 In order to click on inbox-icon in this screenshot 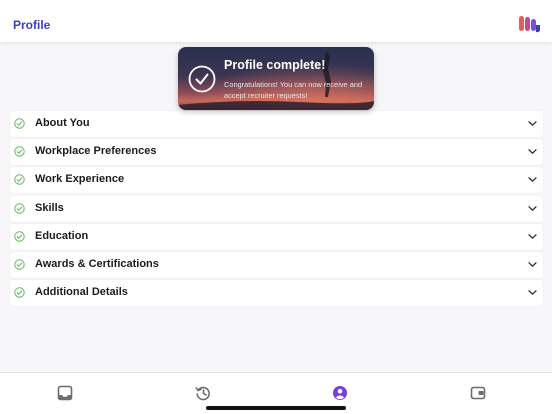, I will do `click(65, 393)`.